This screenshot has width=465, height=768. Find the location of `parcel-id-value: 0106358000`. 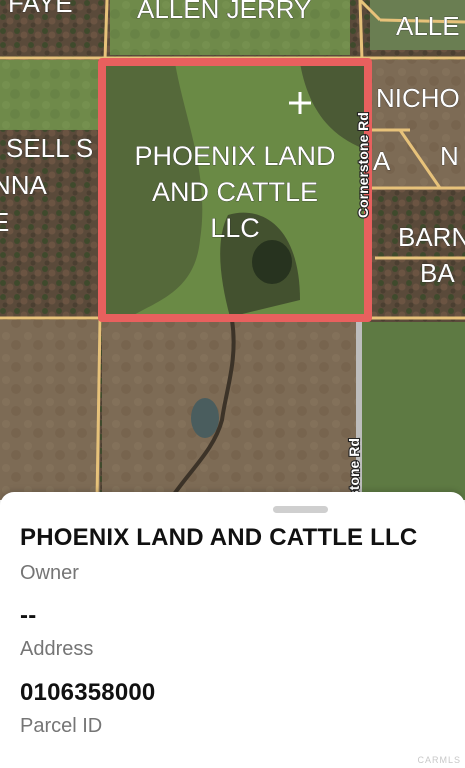

parcel-id-value: 0106358000 is located at coordinates (88, 692).